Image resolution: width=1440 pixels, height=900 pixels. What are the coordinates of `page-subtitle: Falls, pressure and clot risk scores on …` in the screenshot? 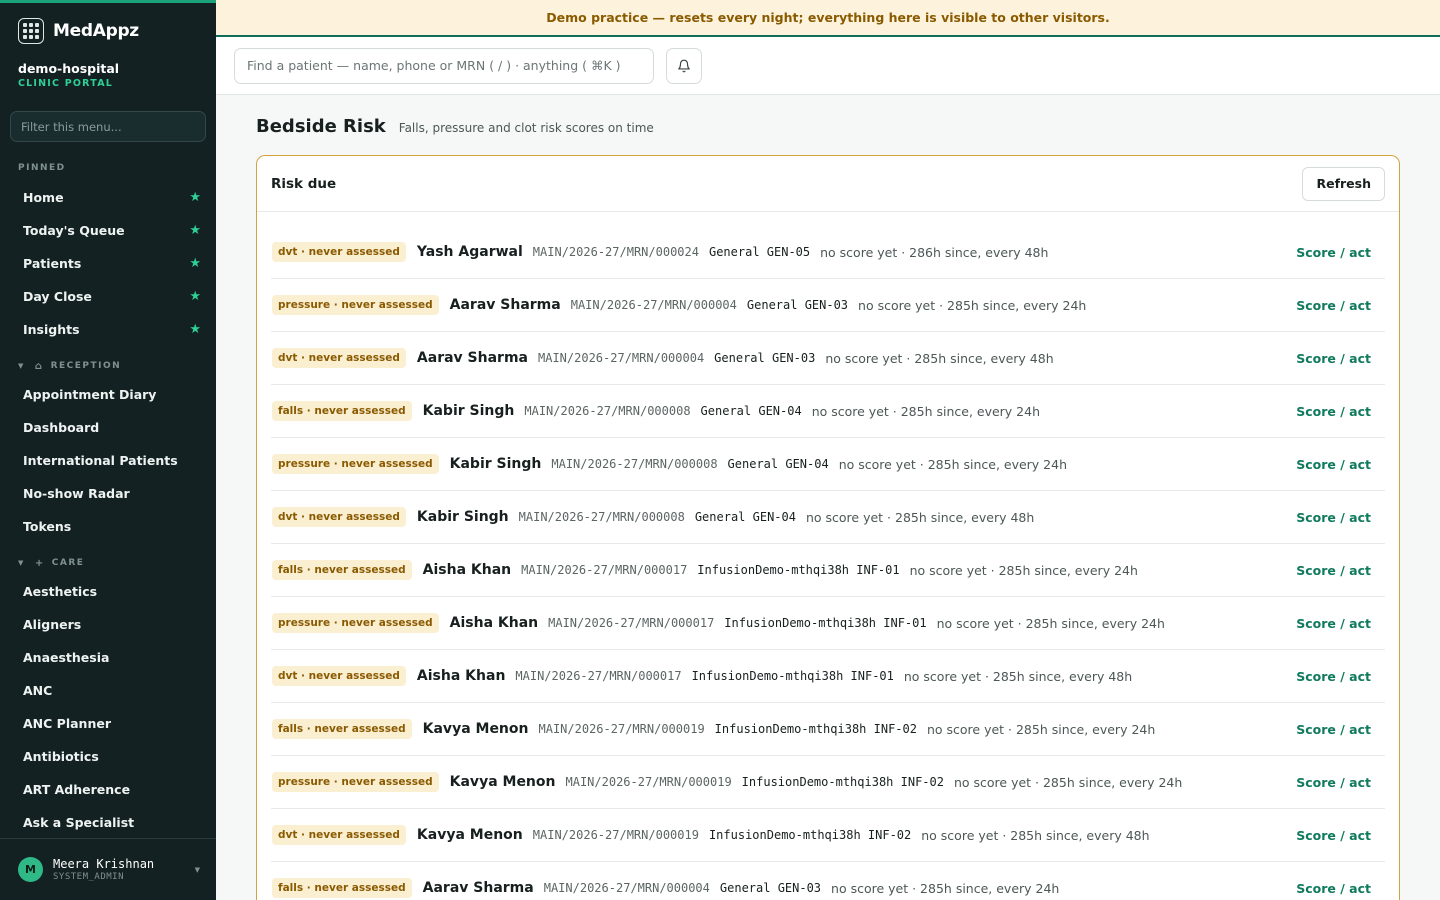 It's located at (526, 128).